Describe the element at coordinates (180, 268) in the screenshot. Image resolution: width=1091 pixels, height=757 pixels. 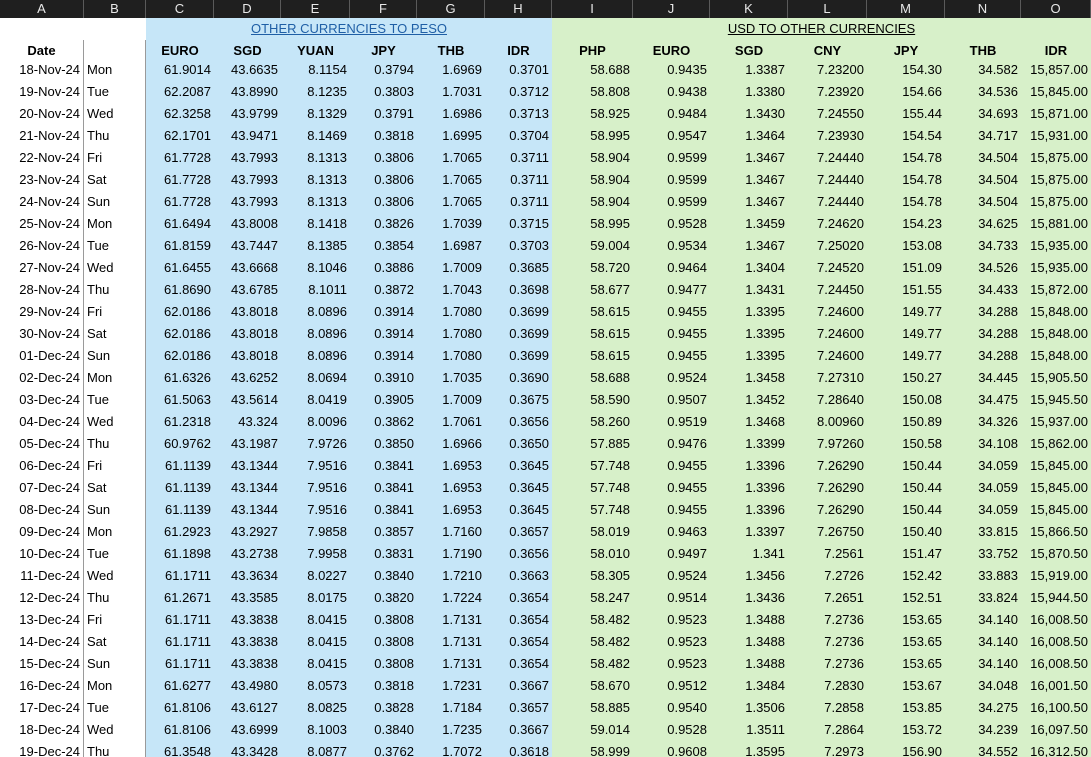
I see `rate-cell: 61.6455` at that location.